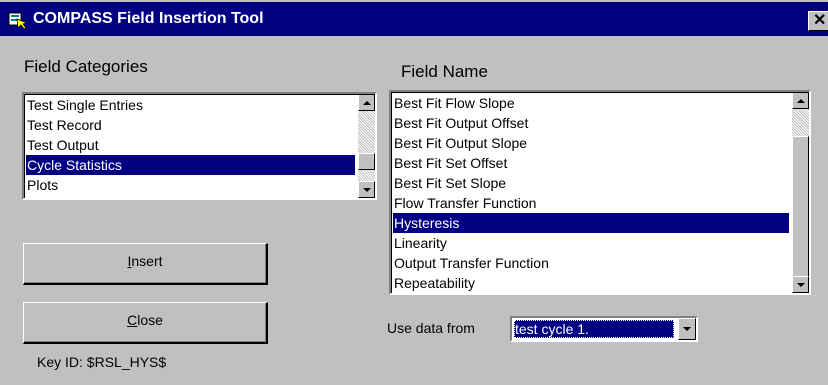  I want to click on fields-scrollbar, so click(800, 192).